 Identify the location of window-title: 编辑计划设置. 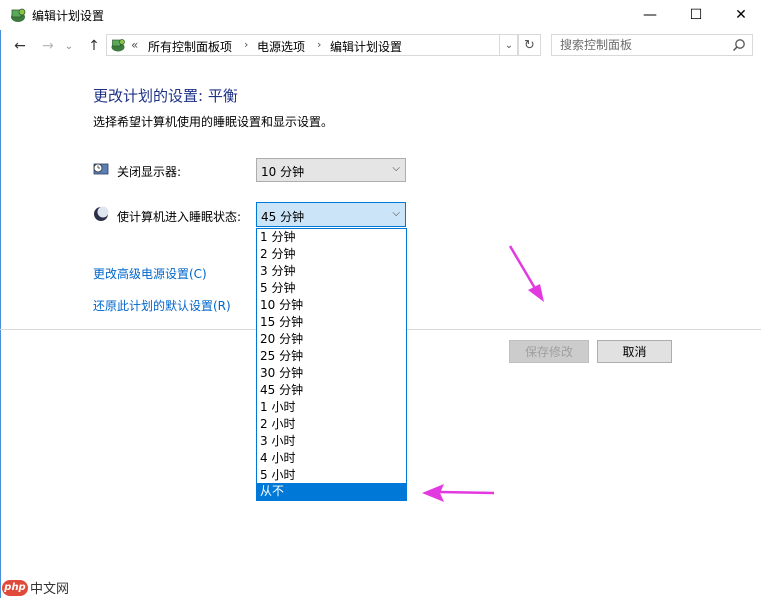
(68, 16).